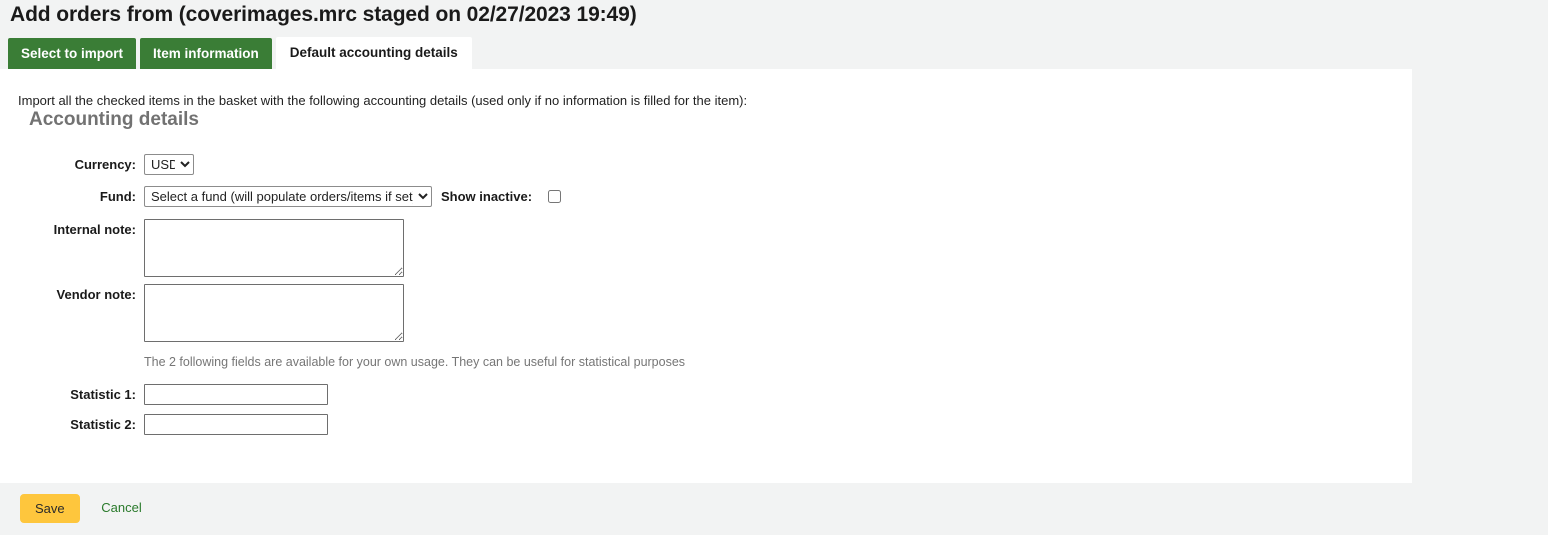 The width and height of the screenshot is (1548, 535). Describe the element at coordinates (778, 248) in the screenshot. I see `internal-note-control` at that location.